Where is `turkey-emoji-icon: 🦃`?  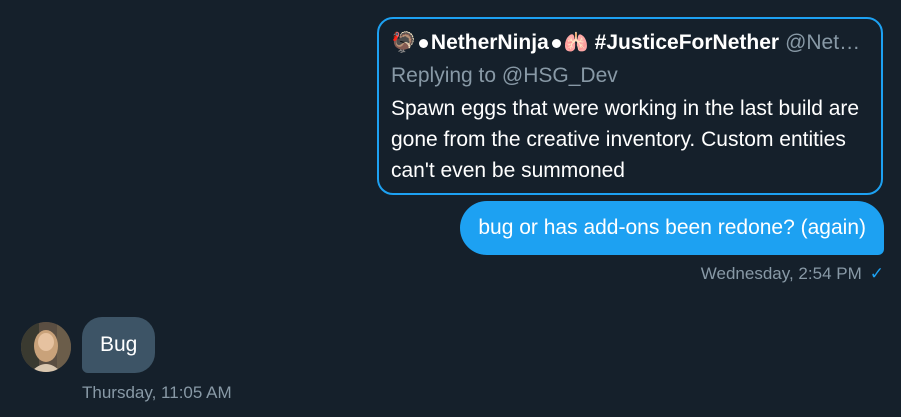
turkey-emoji-icon: 🦃 is located at coordinates (403, 43).